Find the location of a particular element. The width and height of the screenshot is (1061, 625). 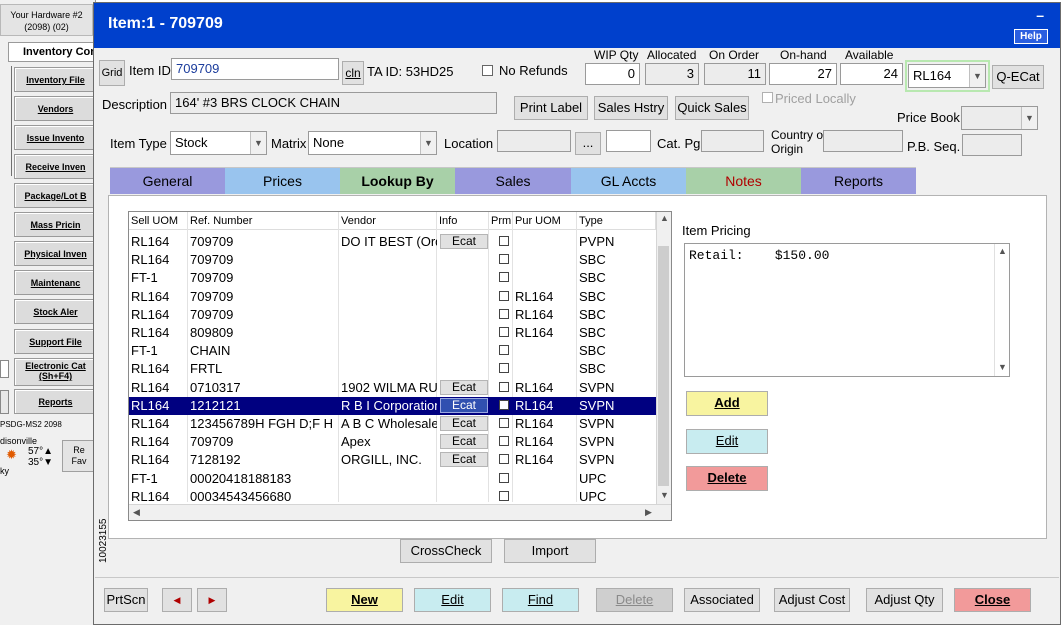

nav-button: Vendors is located at coordinates (55, 108).